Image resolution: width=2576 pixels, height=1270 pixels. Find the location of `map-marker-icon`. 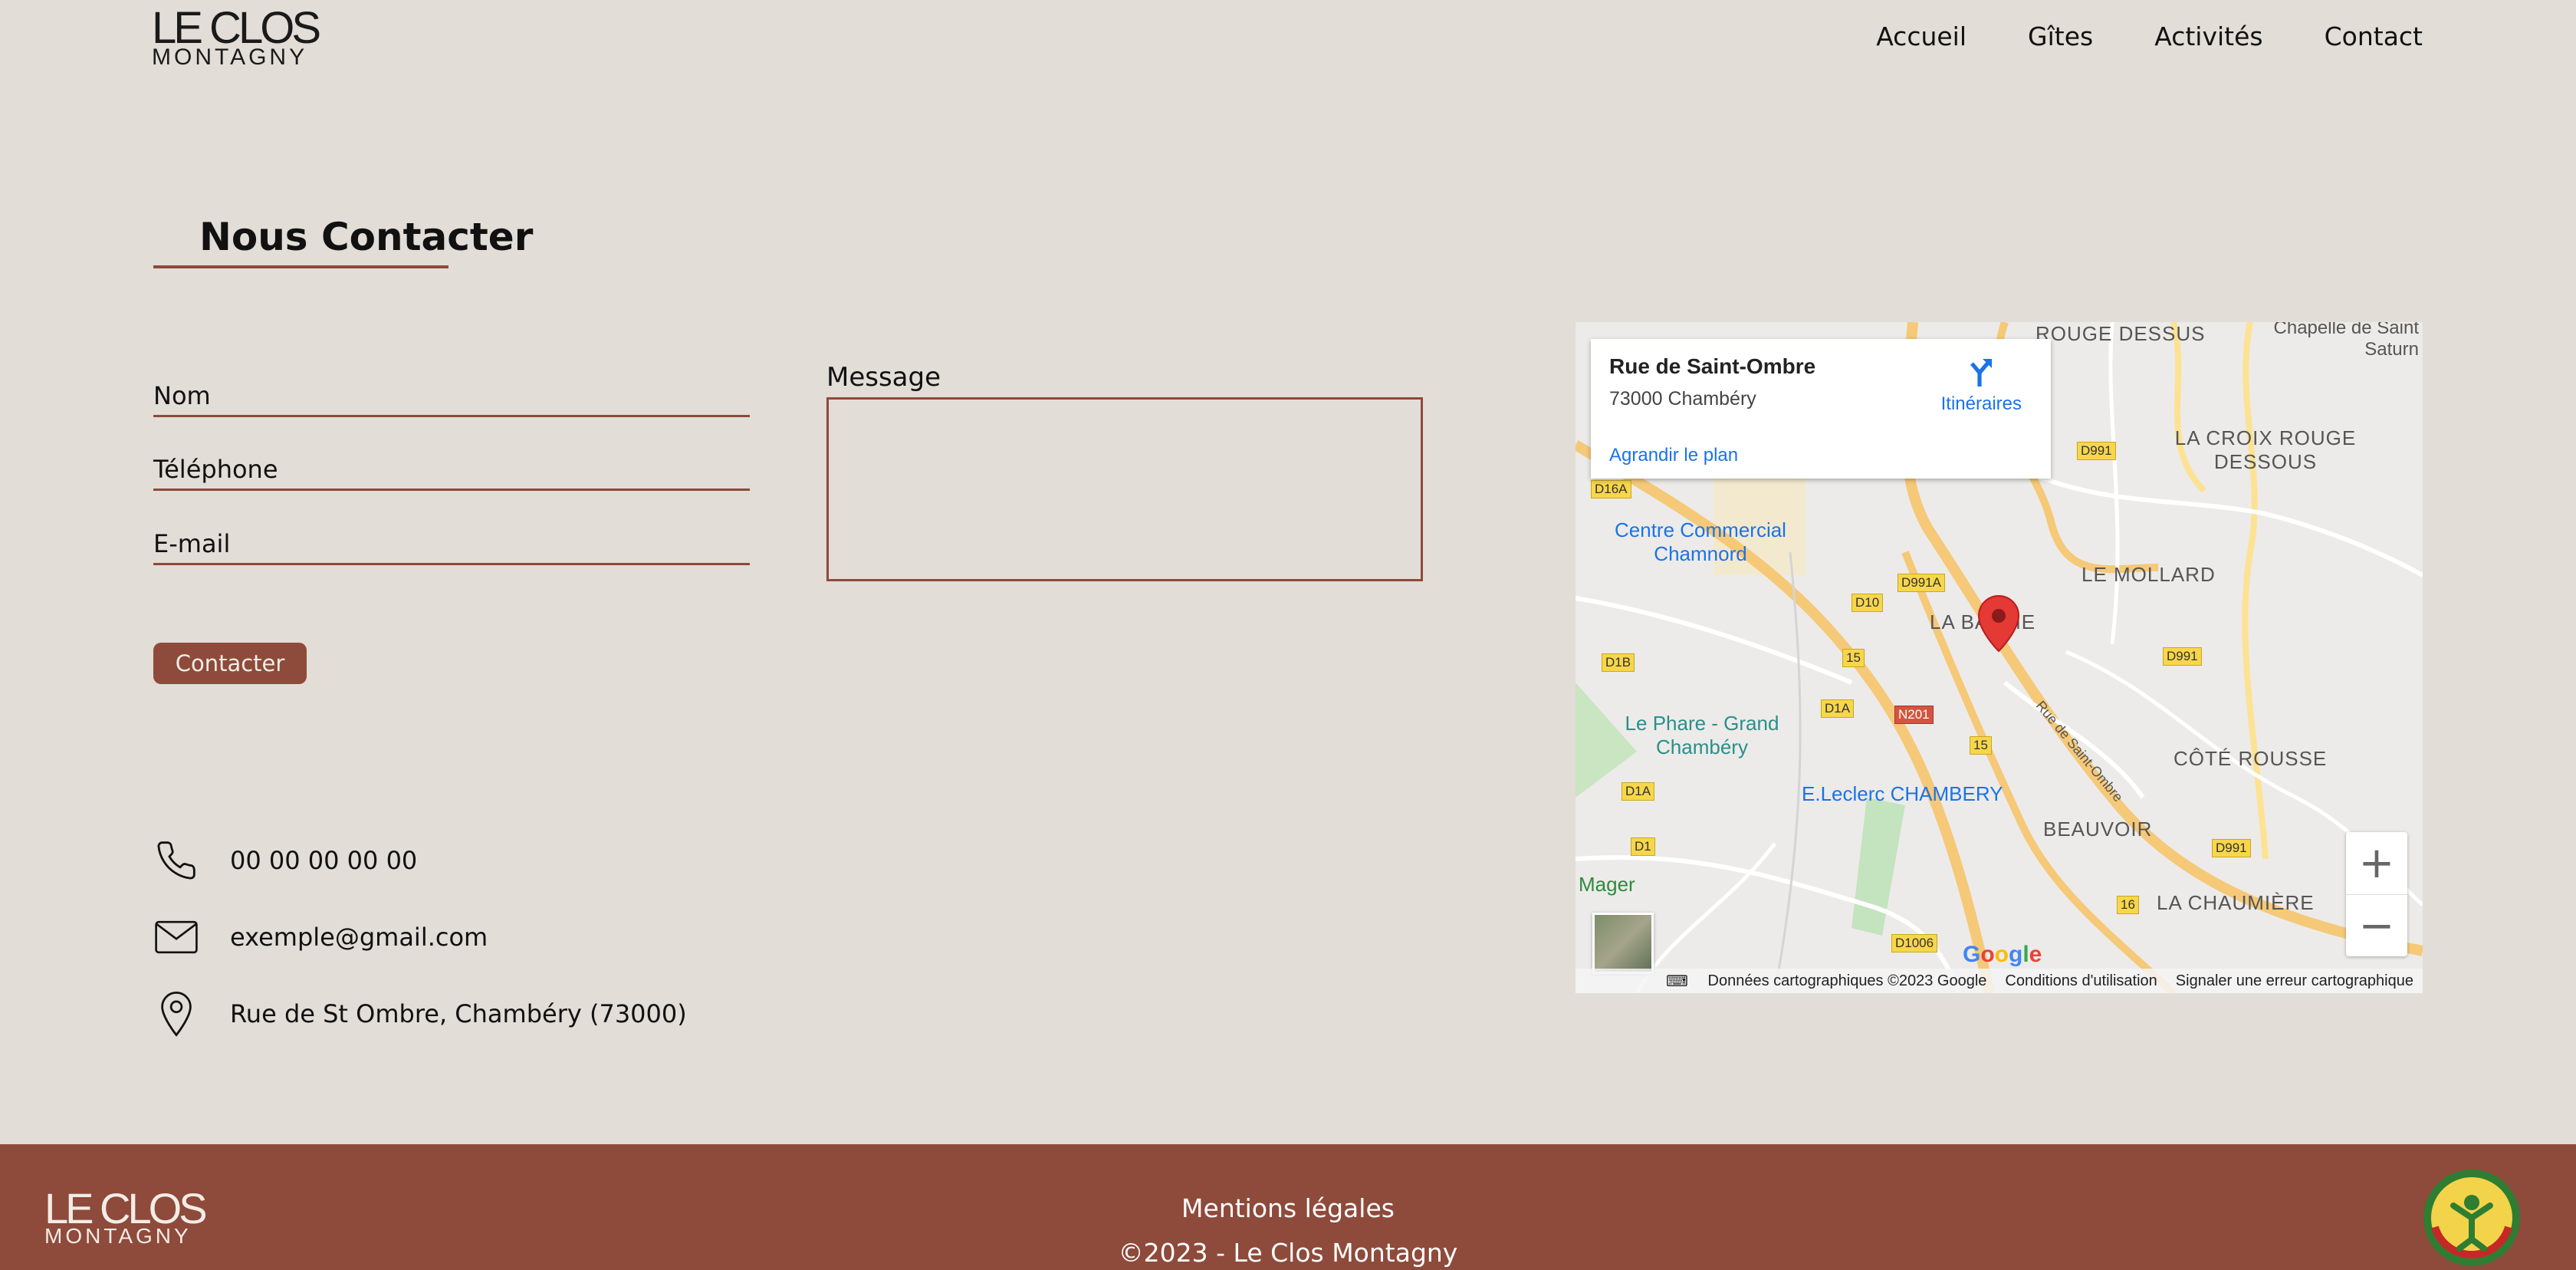

map-marker-icon is located at coordinates (1998, 625).